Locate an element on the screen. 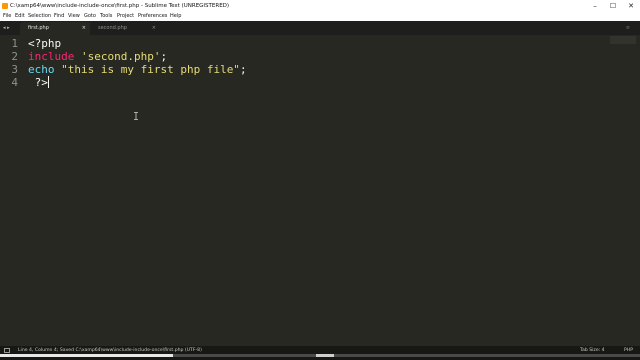 Image resolution: width=640 pixels, height=360 pixels. menu-goto: Goto is located at coordinates (90, 16).